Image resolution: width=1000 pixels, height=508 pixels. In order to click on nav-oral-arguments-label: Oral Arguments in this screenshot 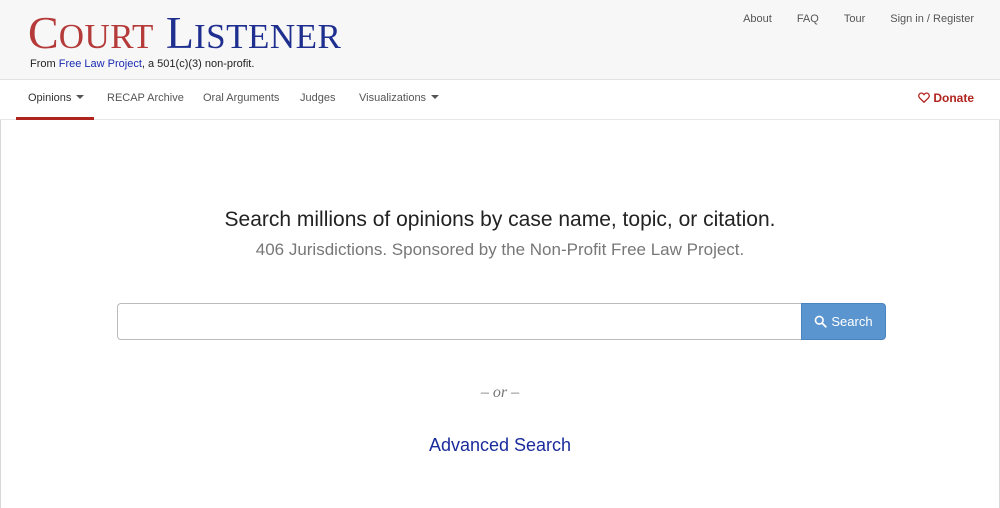, I will do `click(241, 98)`.